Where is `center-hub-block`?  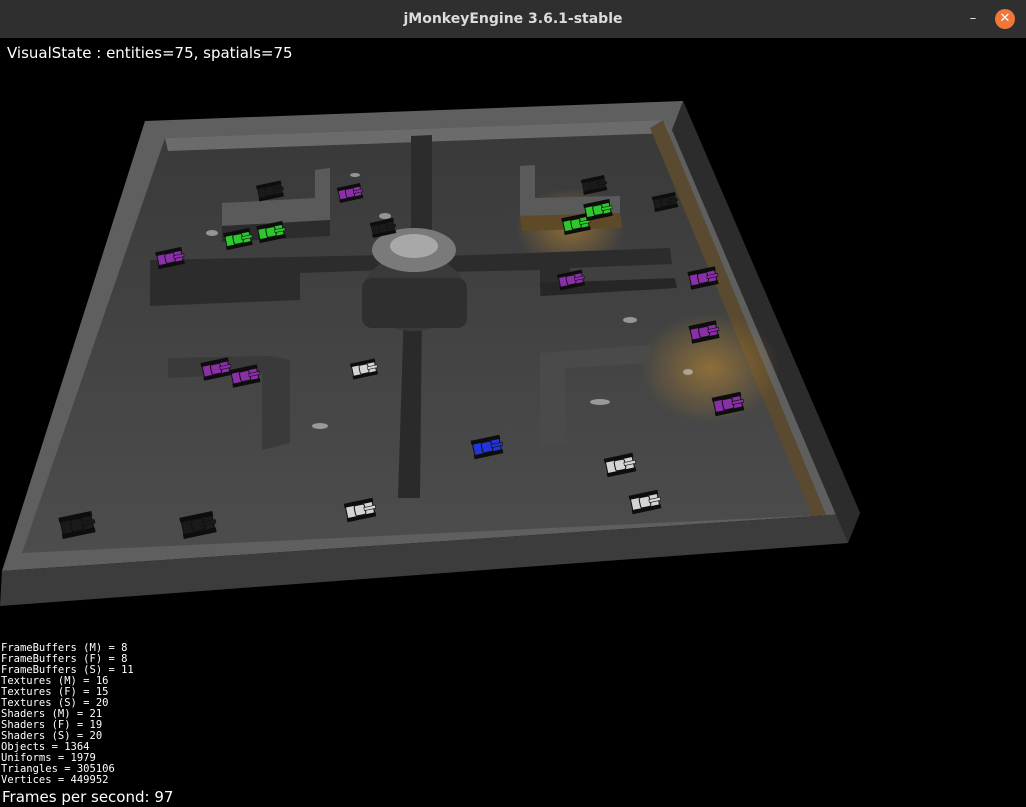
center-hub-block is located at coordinates (414, 303).